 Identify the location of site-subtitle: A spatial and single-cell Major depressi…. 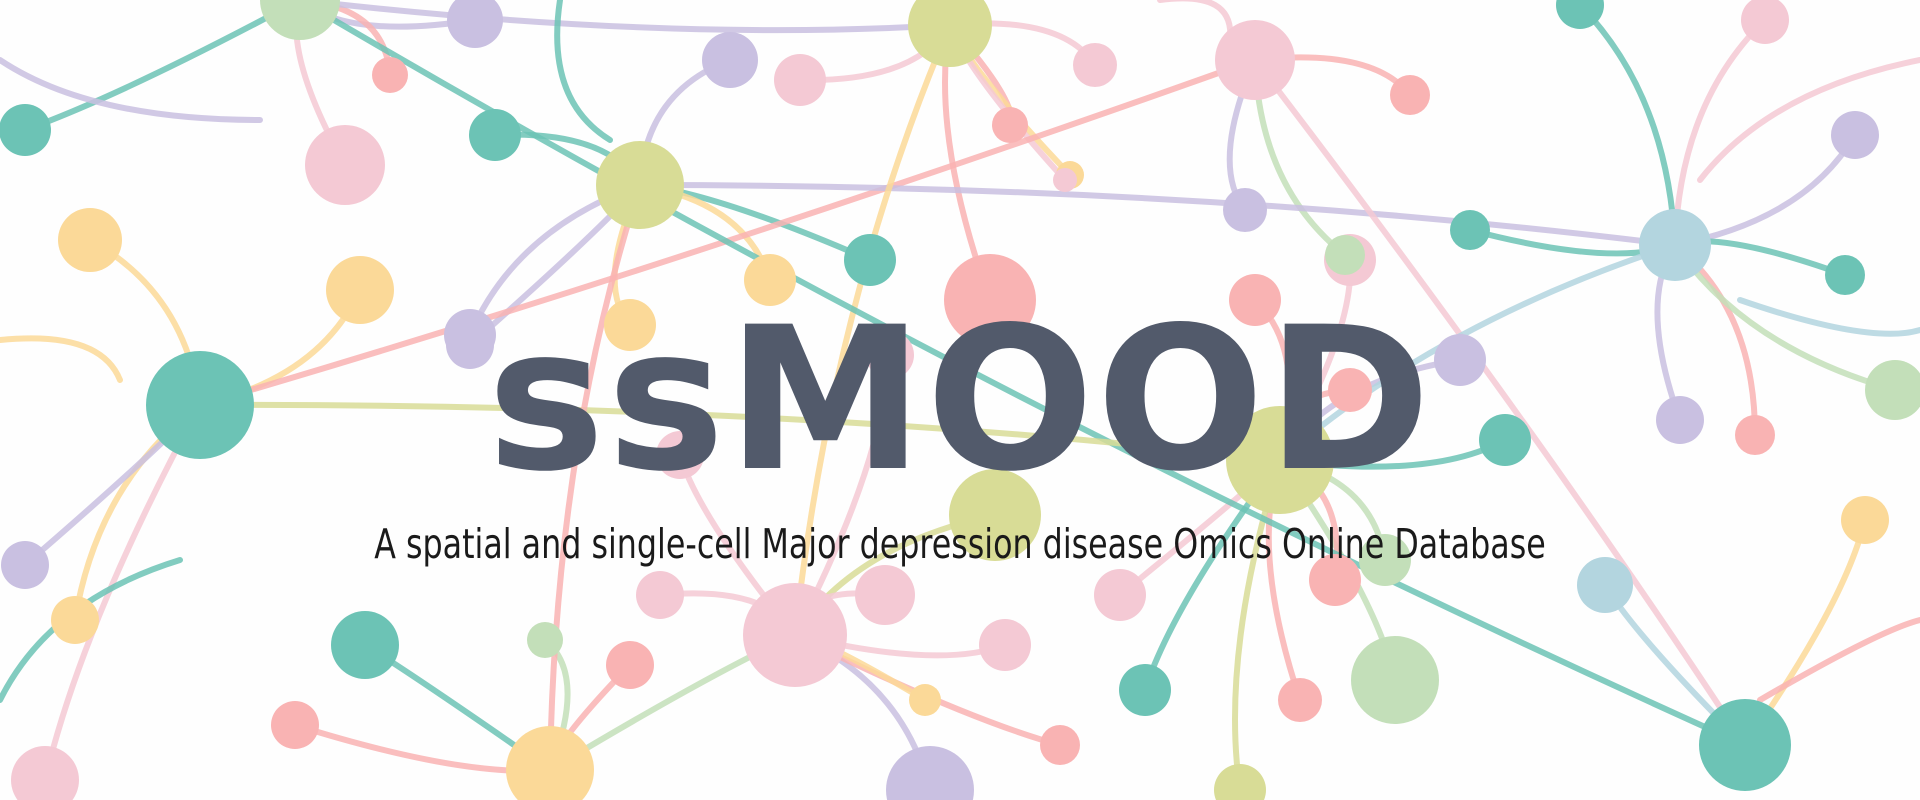
(960, 544).